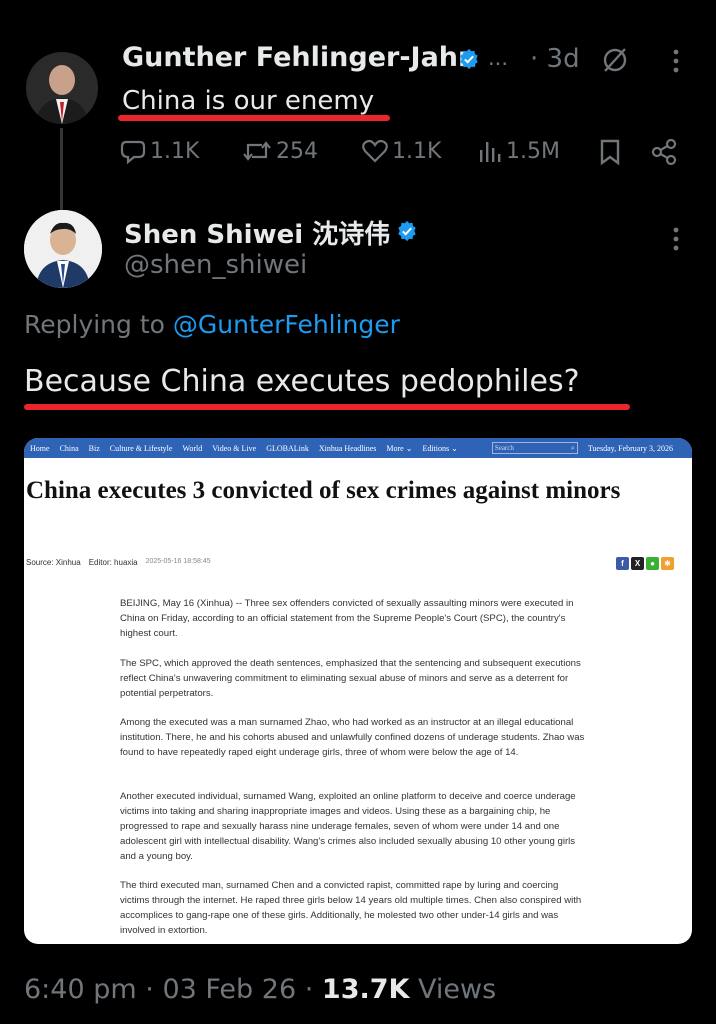 The height and width of the screenshot is (1024, 716). Describe the element at coordinates (417, 151) in the screenshot. I see `like-count: 1.1K` at that location.